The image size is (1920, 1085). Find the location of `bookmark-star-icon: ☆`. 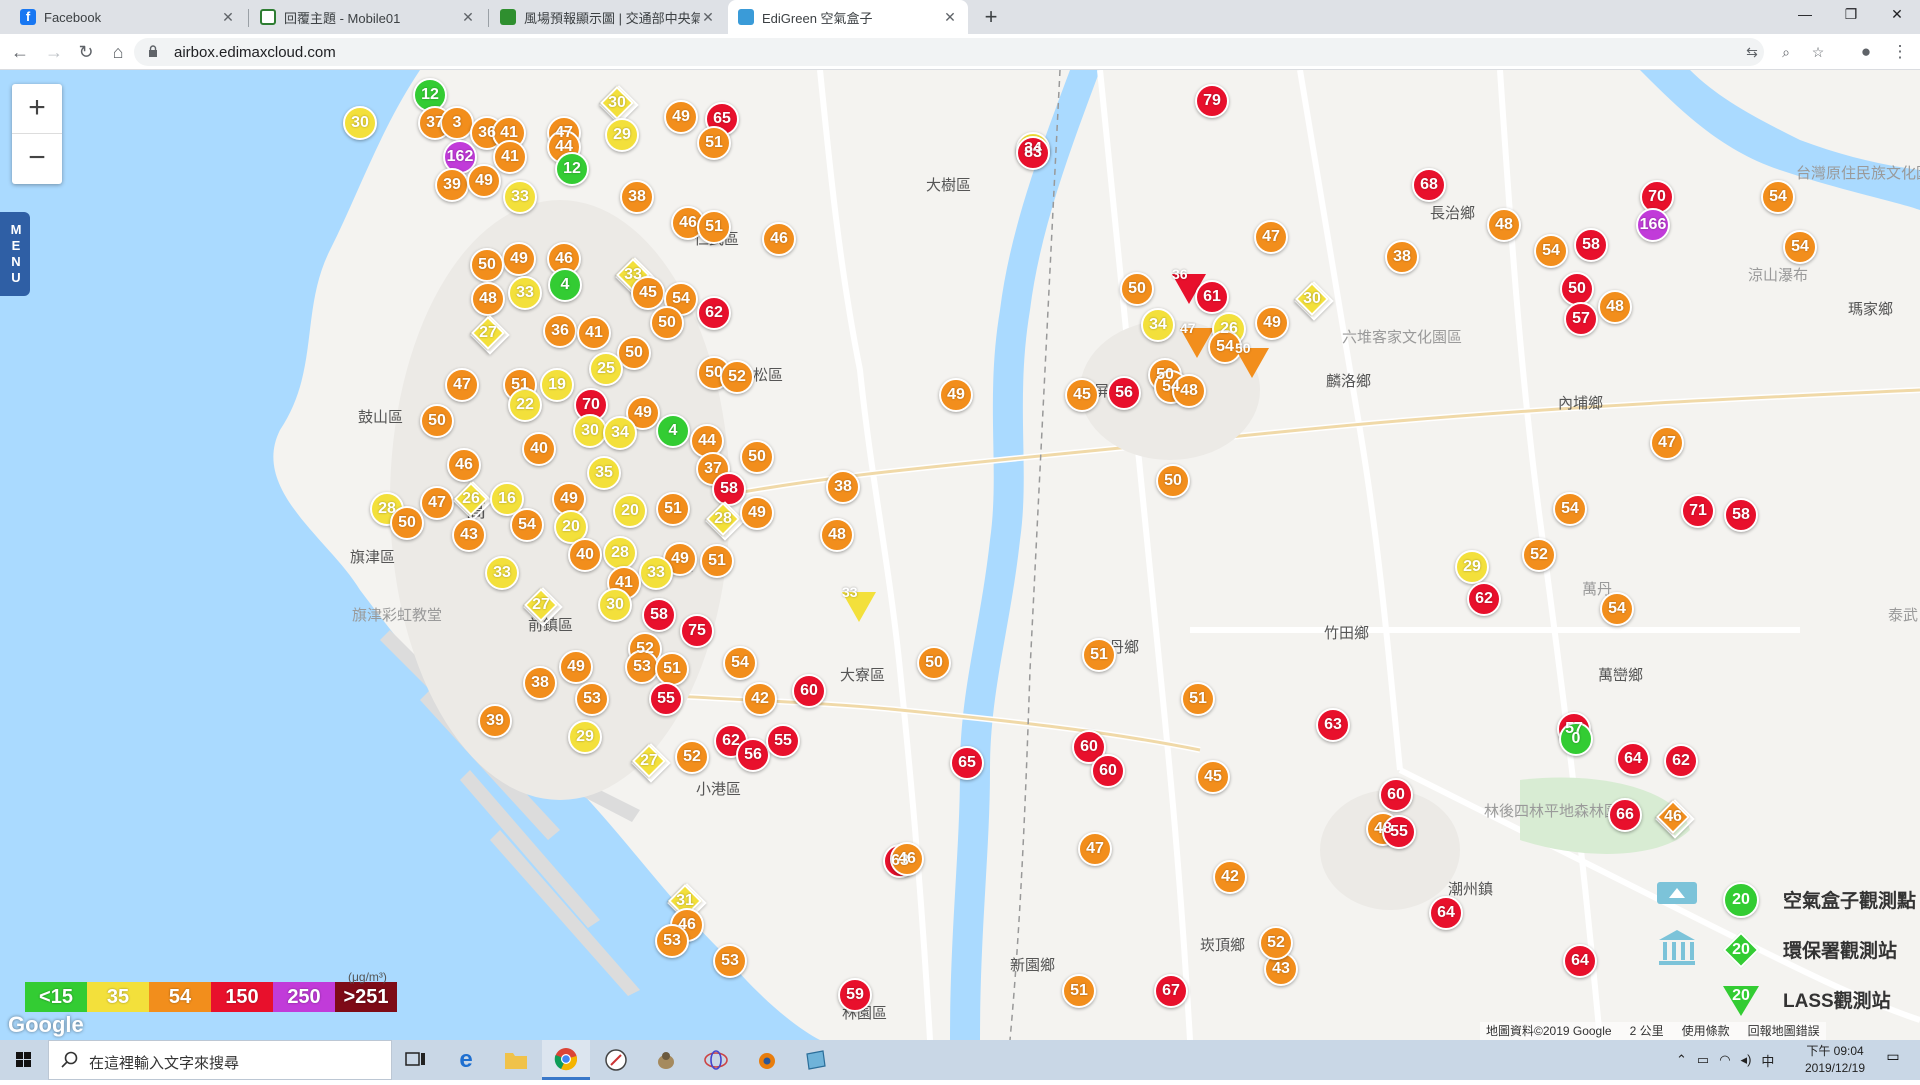

bookmark-star-icon: ☆ is located at coordinates (1818, 52).